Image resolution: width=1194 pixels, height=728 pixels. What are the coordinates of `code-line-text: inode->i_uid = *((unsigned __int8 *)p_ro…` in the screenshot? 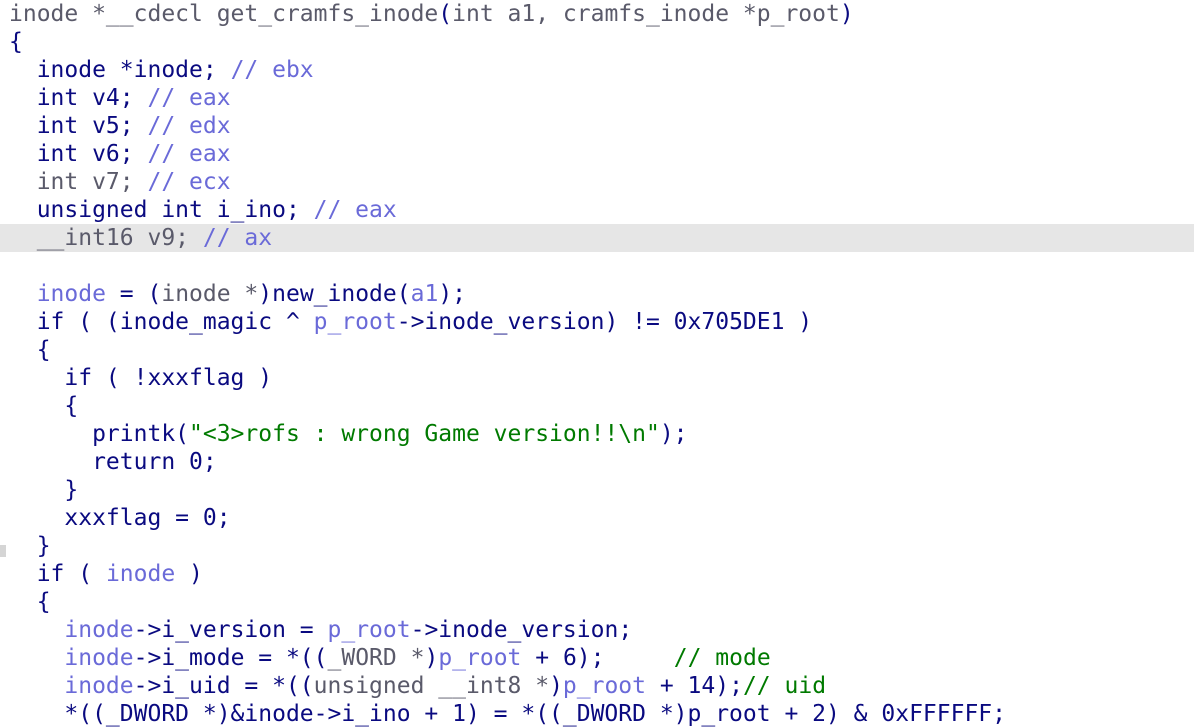 It's located at (417, 686).